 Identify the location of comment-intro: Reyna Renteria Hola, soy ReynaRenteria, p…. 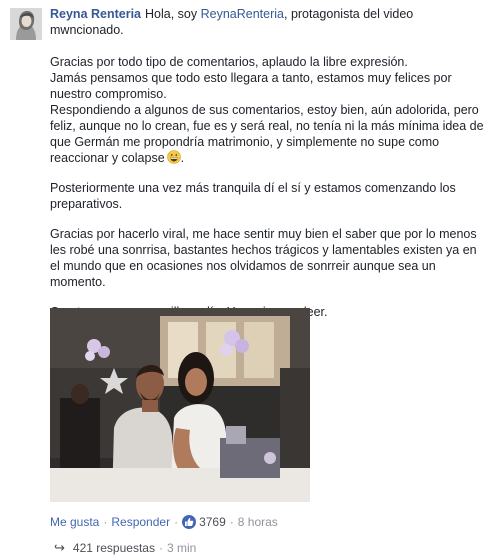
(268, 22).